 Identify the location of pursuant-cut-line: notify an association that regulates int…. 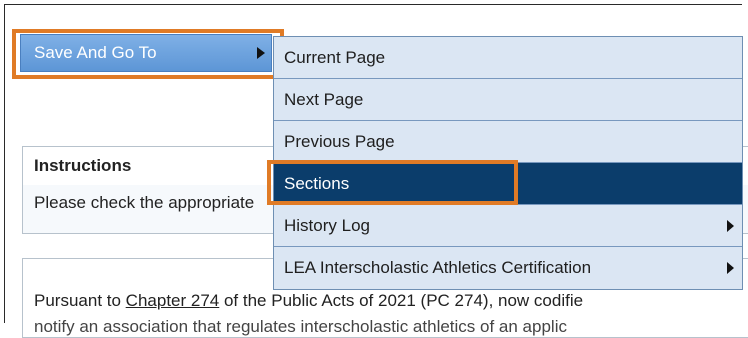
(300, 326).